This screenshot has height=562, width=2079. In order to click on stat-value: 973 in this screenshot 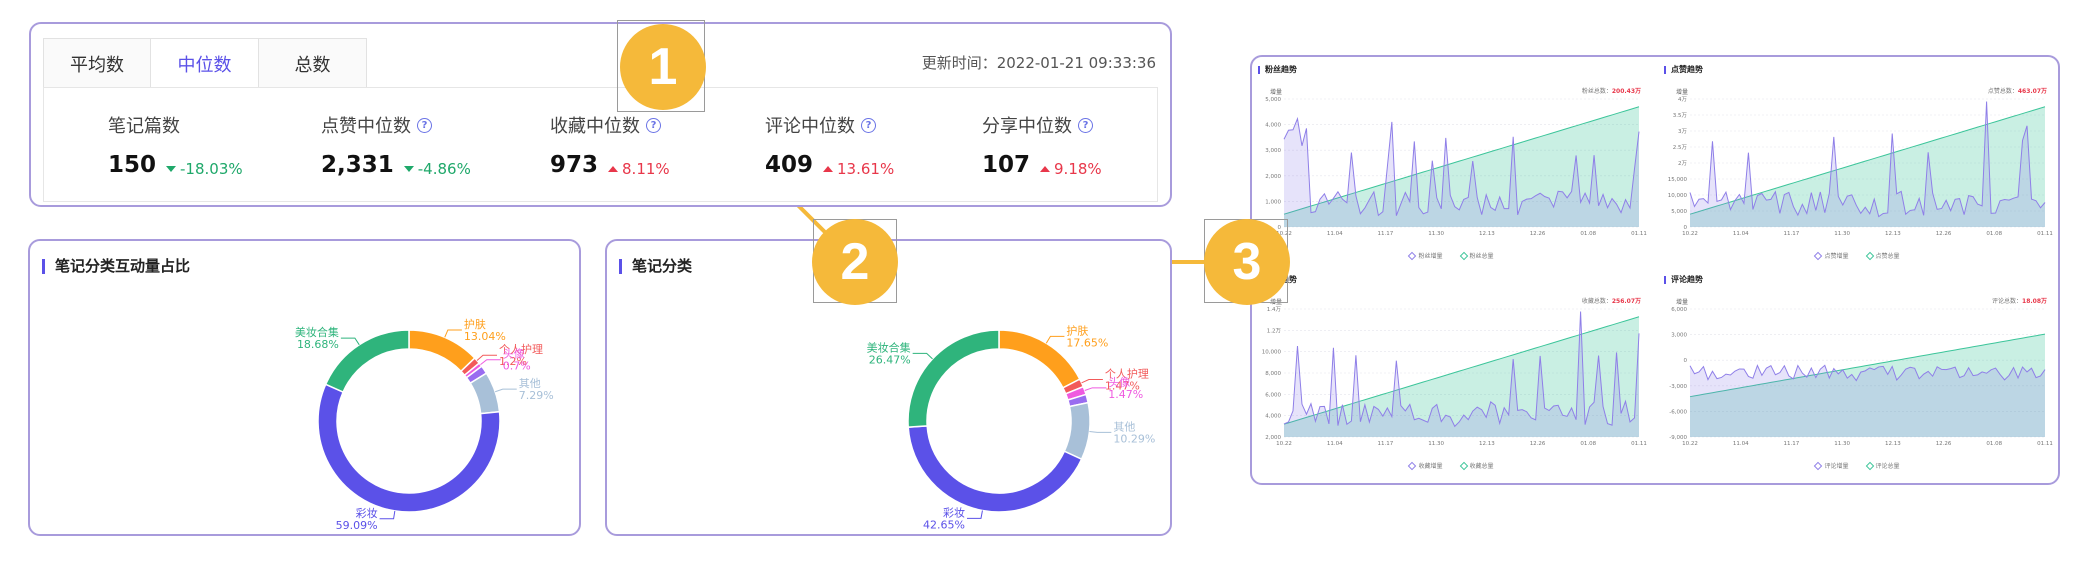, I will do `click(574, 165)`.